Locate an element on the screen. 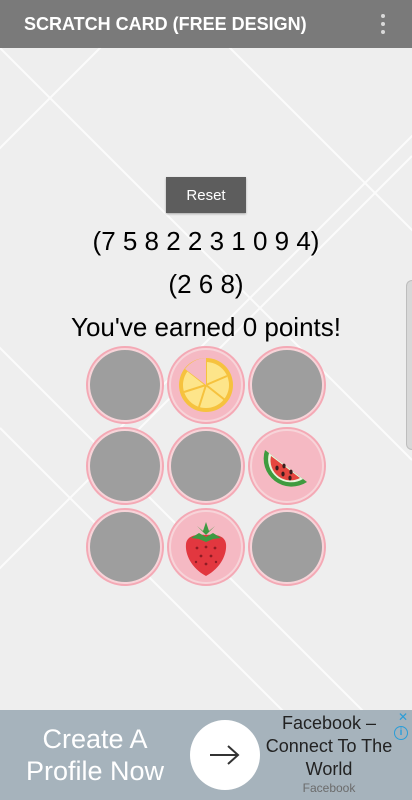 The height and width of the screenshot is (800, 412). ad-title: Facebook – Connect To The World is located at coordinates (329, 748).